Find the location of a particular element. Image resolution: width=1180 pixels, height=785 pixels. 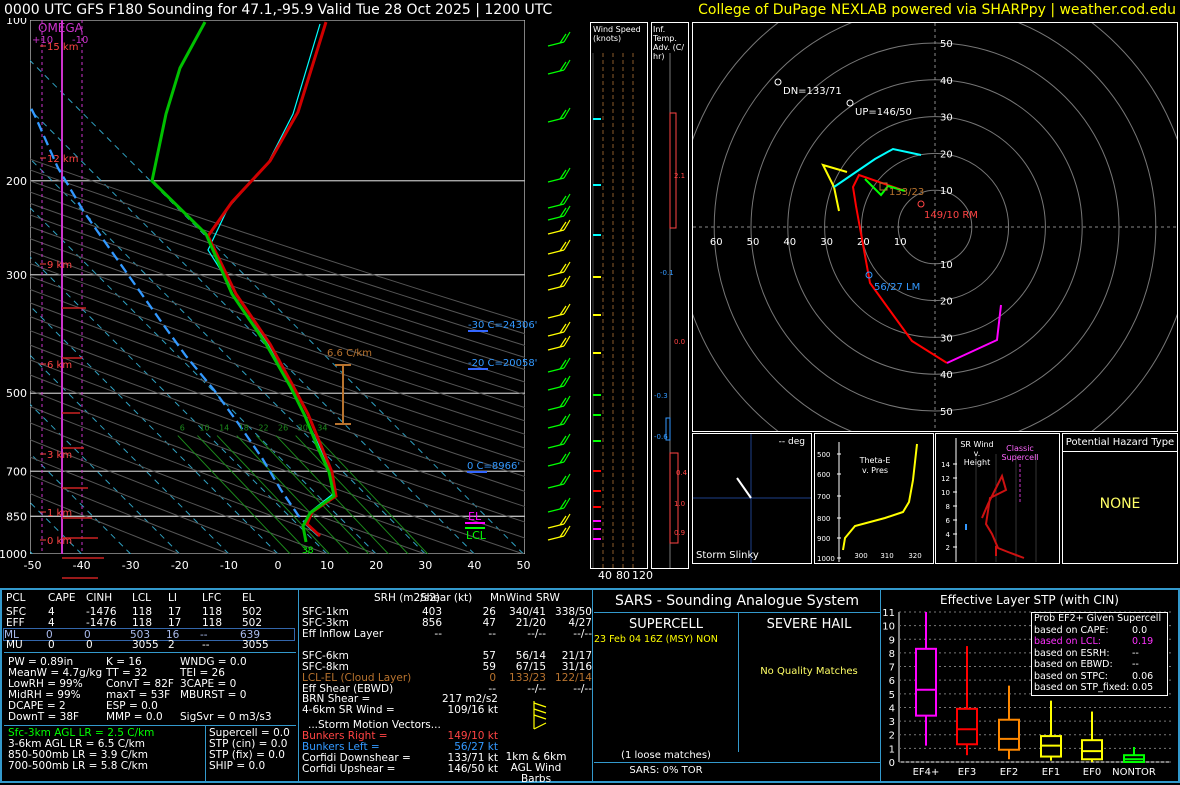

stp-y-label: 9 is located at coordinates (892, 640).